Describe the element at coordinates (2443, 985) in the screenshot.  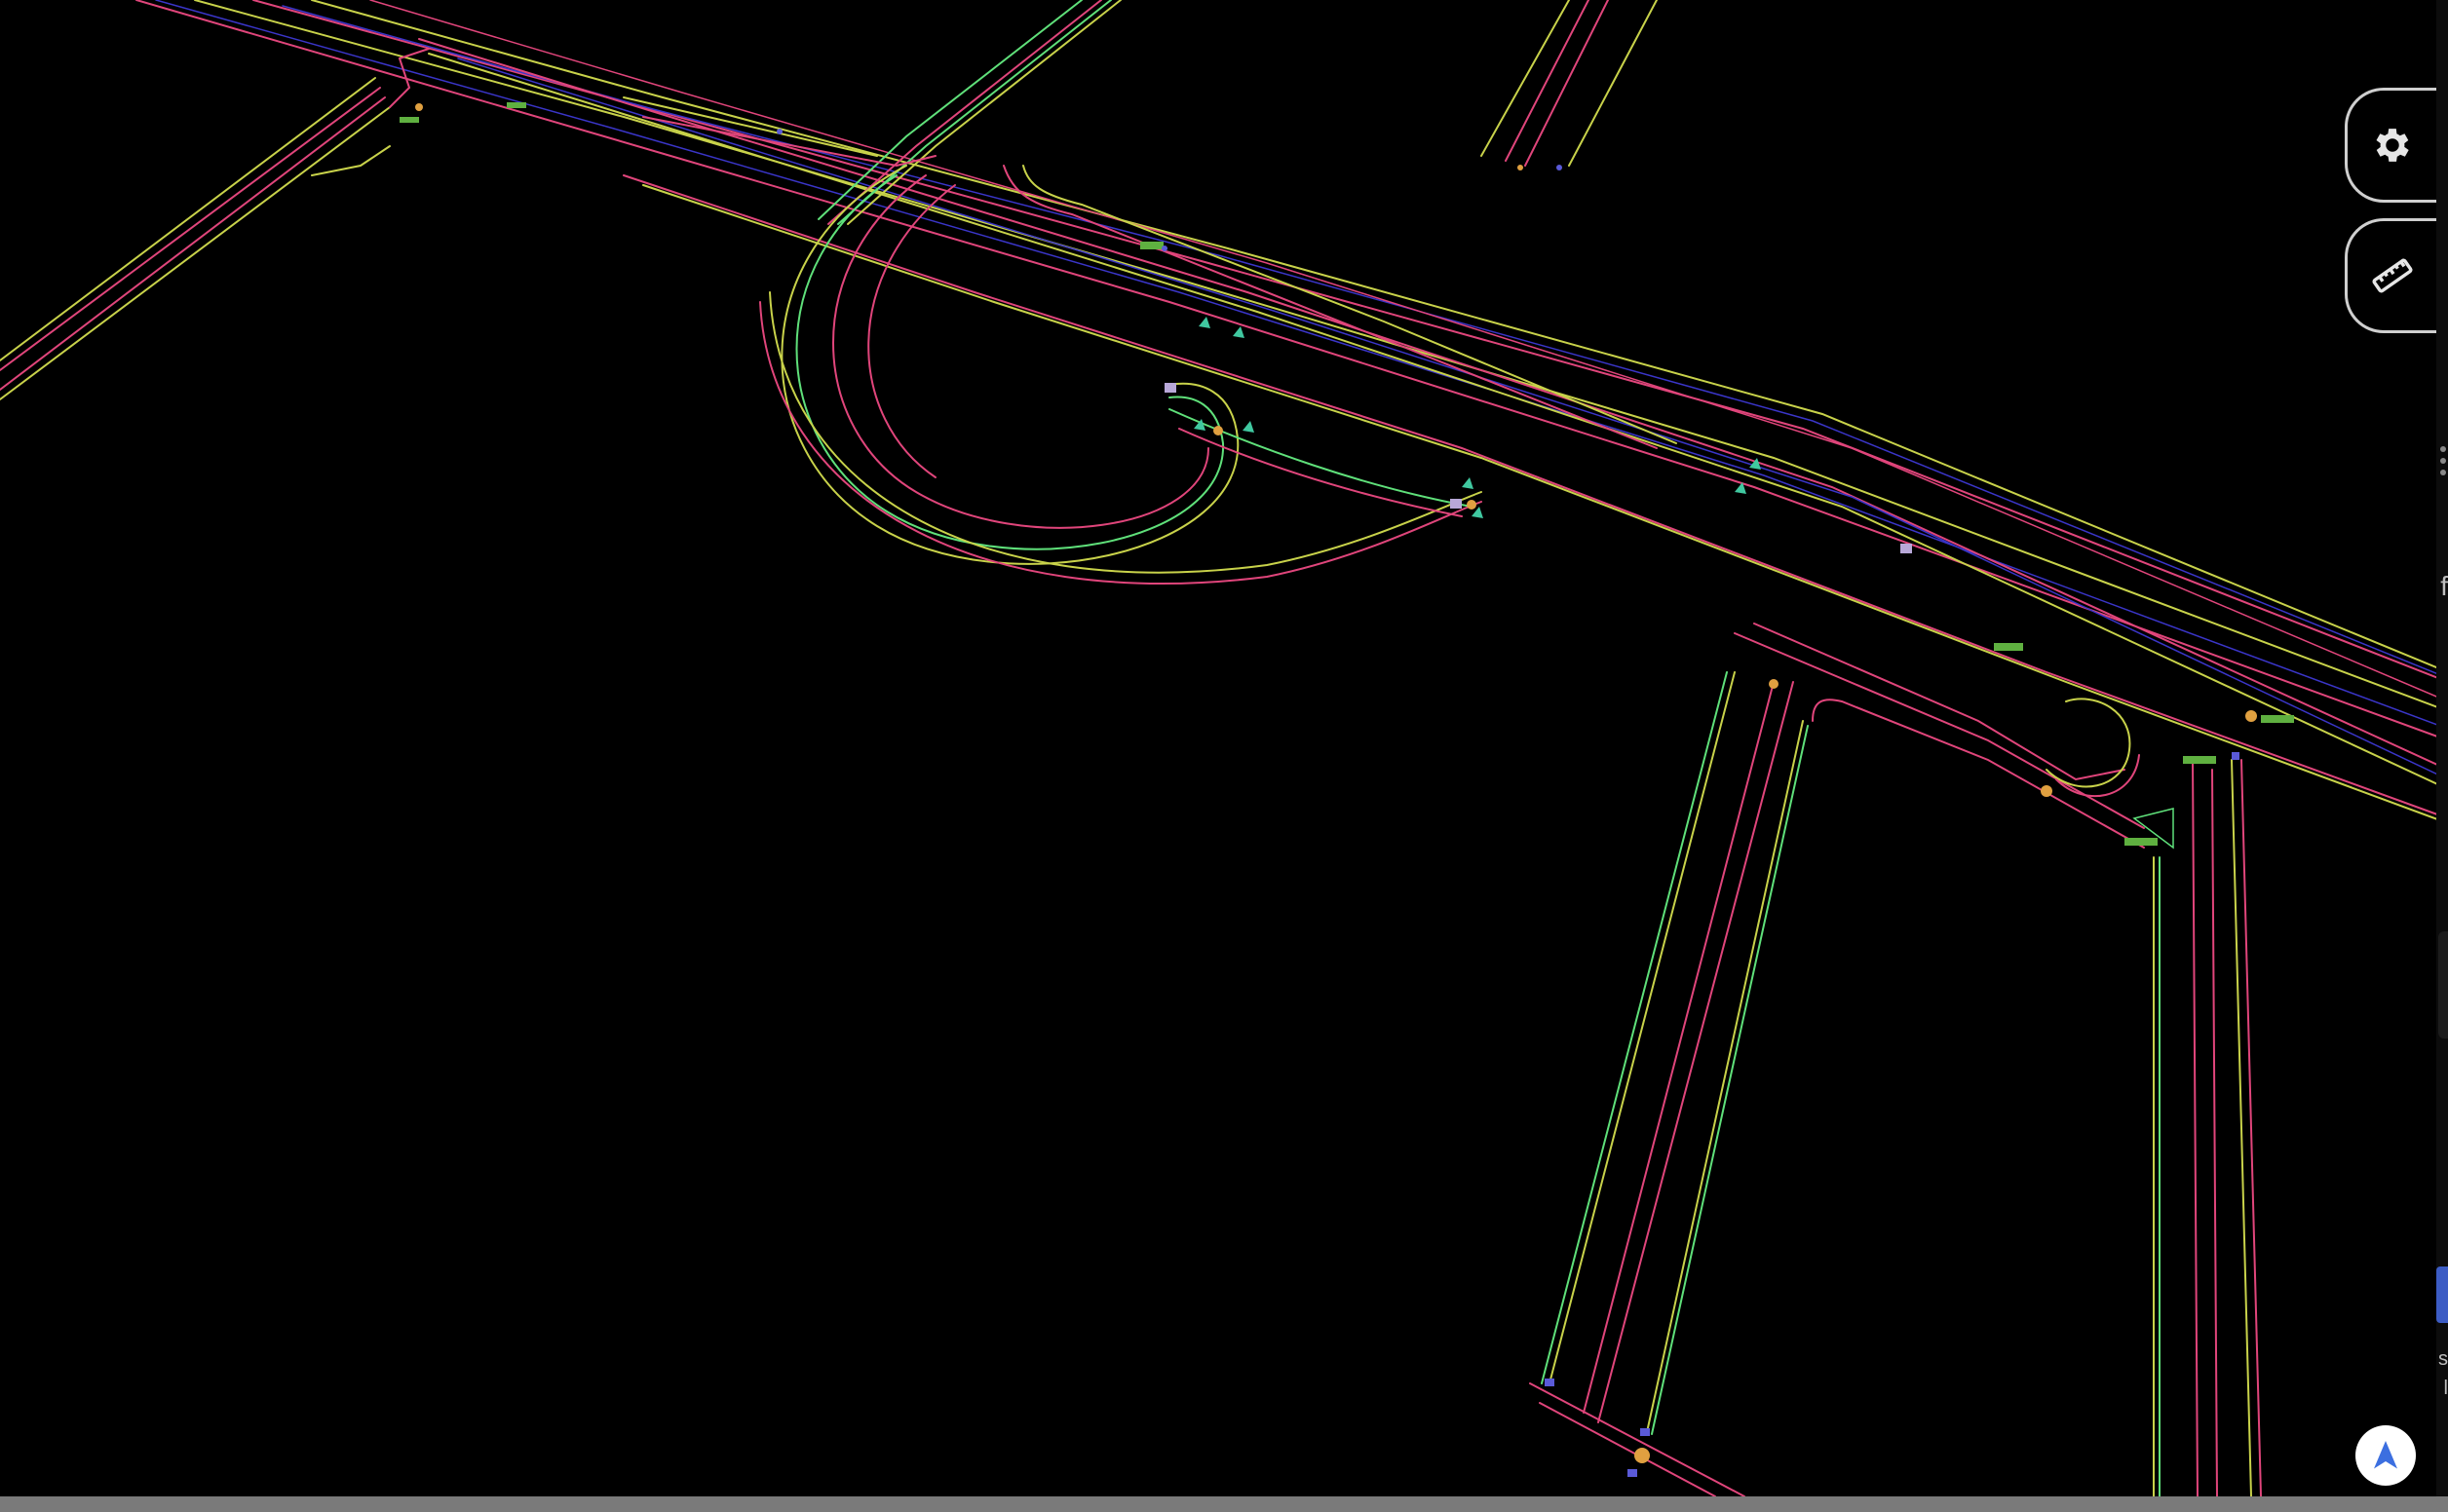
I see `panel-collapse-handle` at that location.